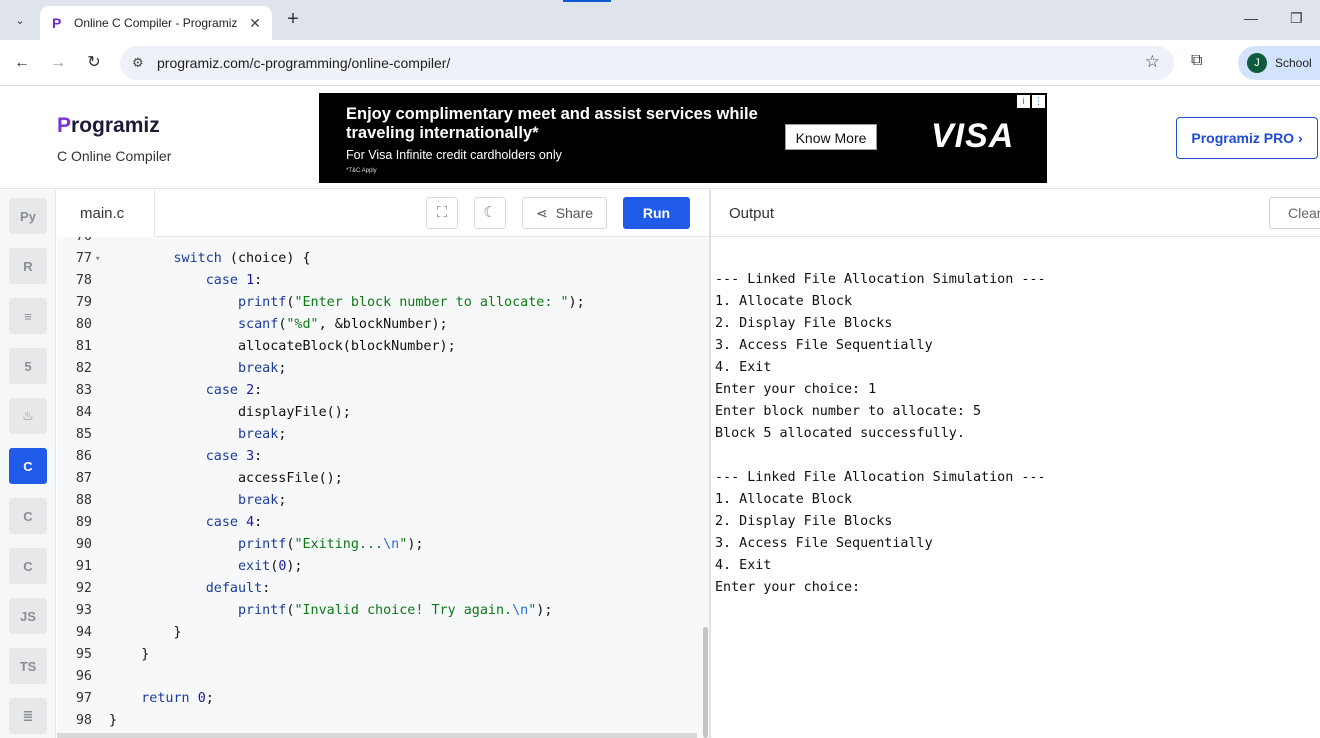  I want to click on code-line: 92 default:, so click(377, 589).